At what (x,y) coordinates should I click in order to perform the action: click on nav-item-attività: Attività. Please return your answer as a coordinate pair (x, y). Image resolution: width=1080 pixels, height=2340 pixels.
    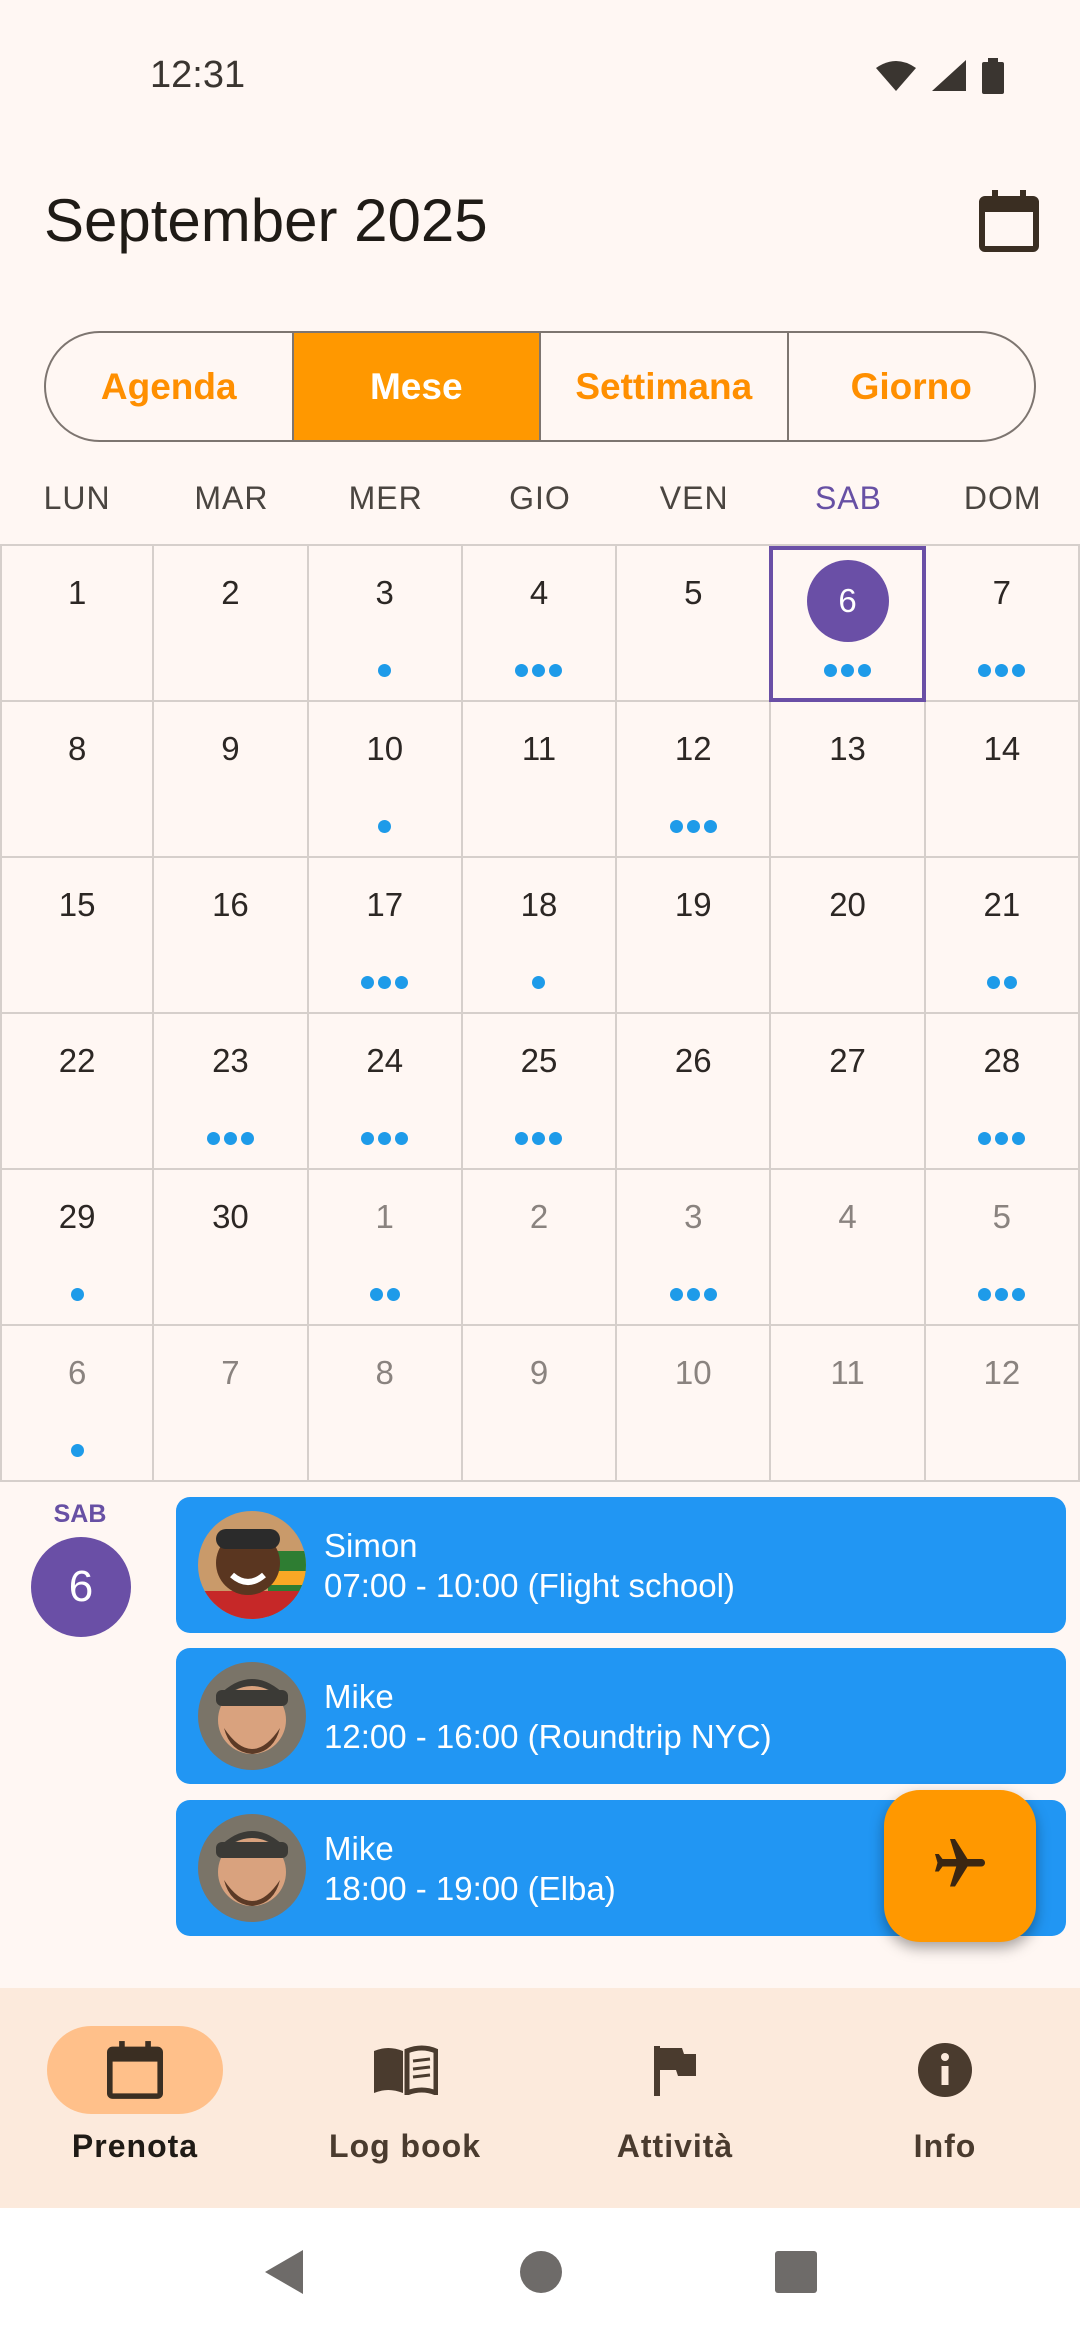
    Looking at the image, I should click on (675, 2098).